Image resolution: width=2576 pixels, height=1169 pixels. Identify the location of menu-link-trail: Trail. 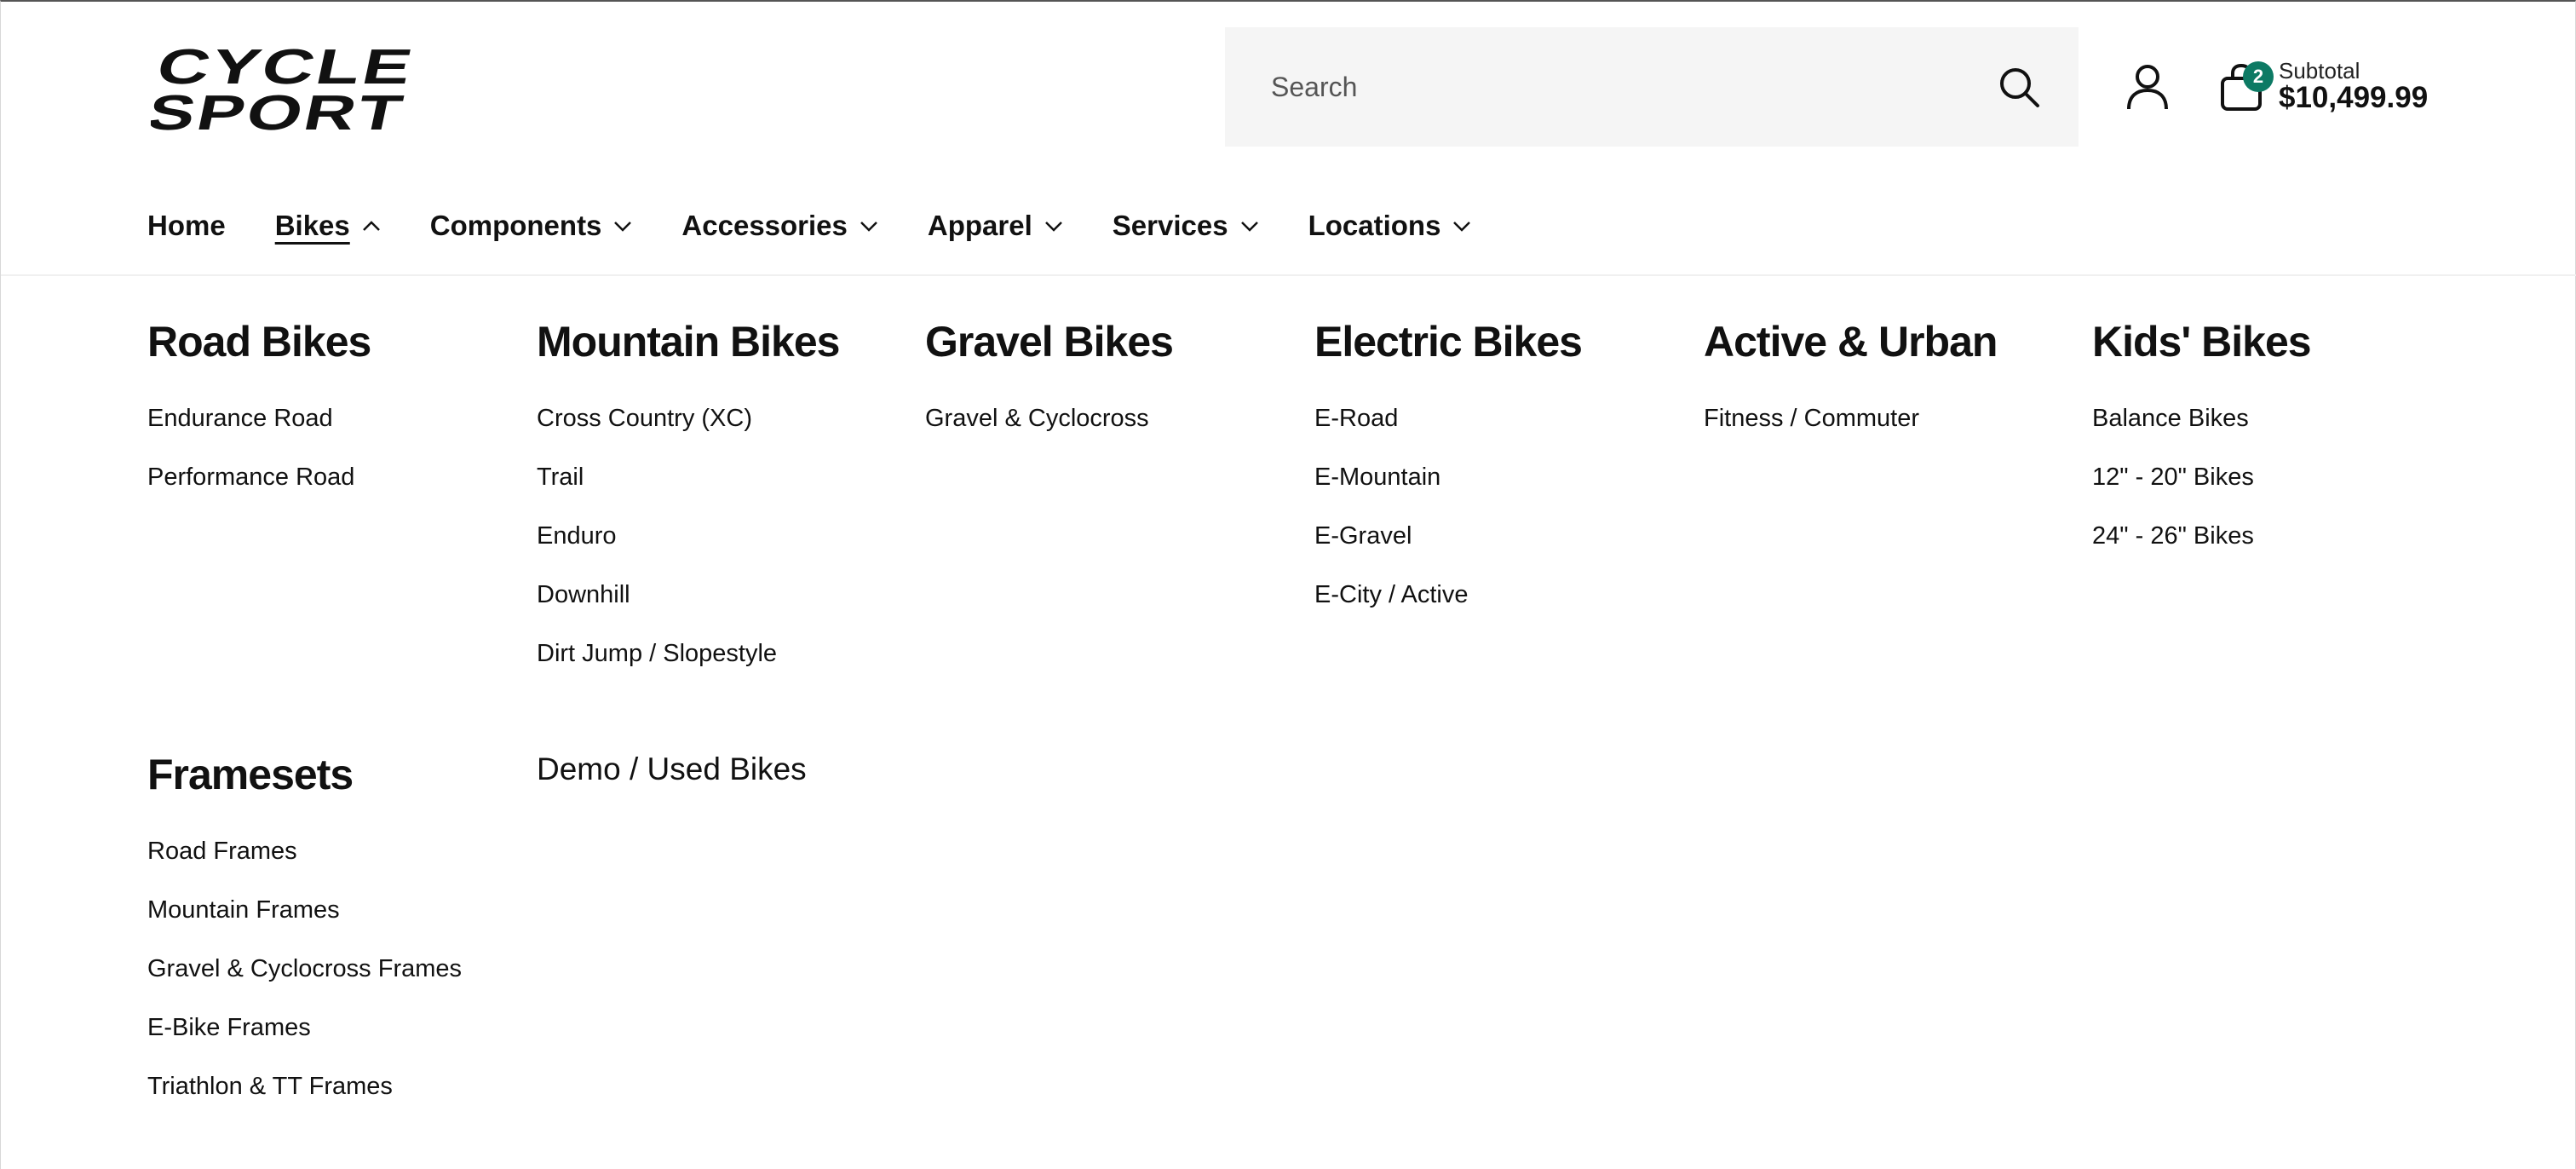
(688, 492).